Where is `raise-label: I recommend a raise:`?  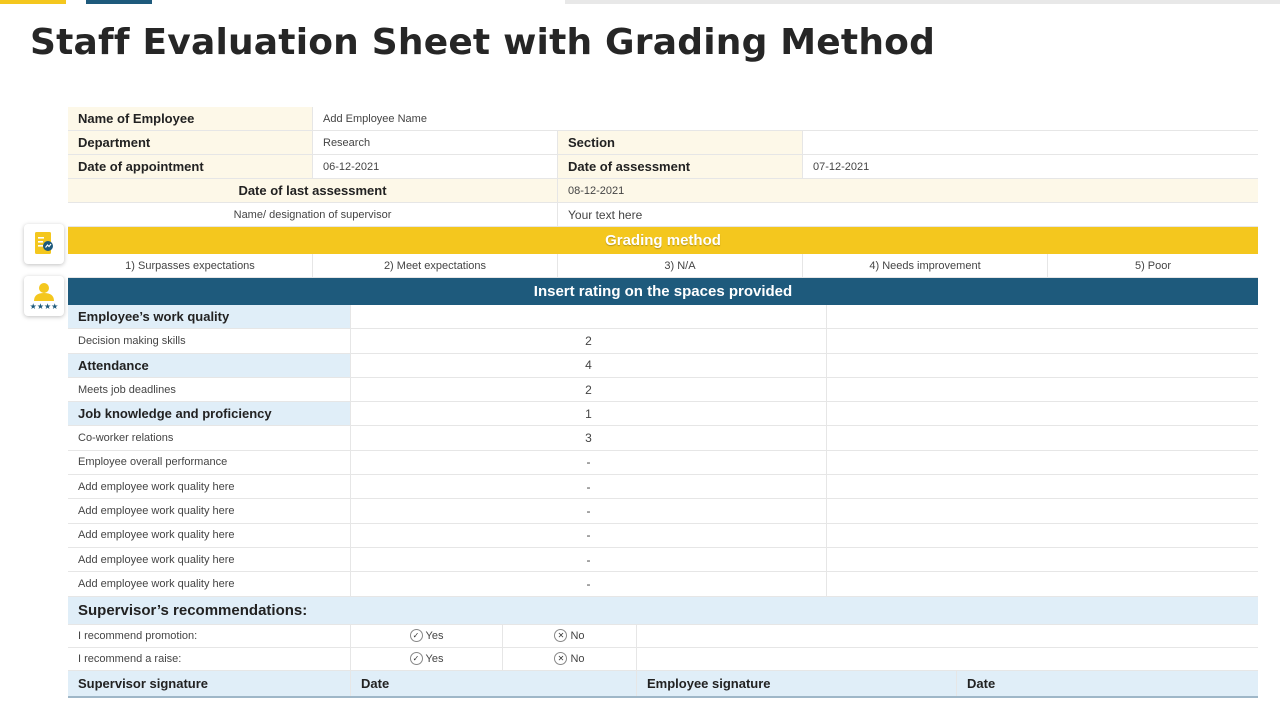 raise-label: I recommend a raise: is located at coordinates (209, 658).